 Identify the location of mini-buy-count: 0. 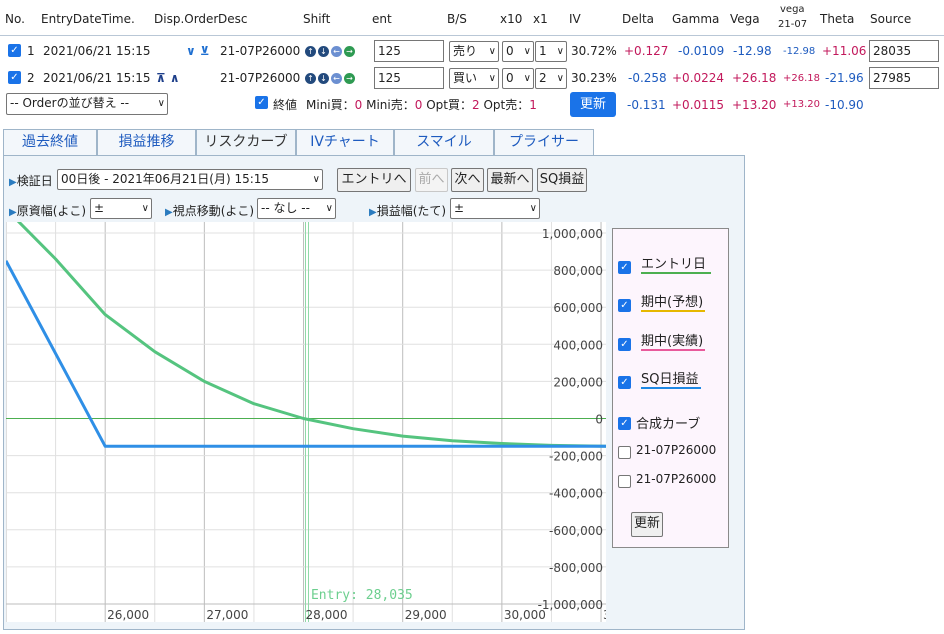
(358, 105).